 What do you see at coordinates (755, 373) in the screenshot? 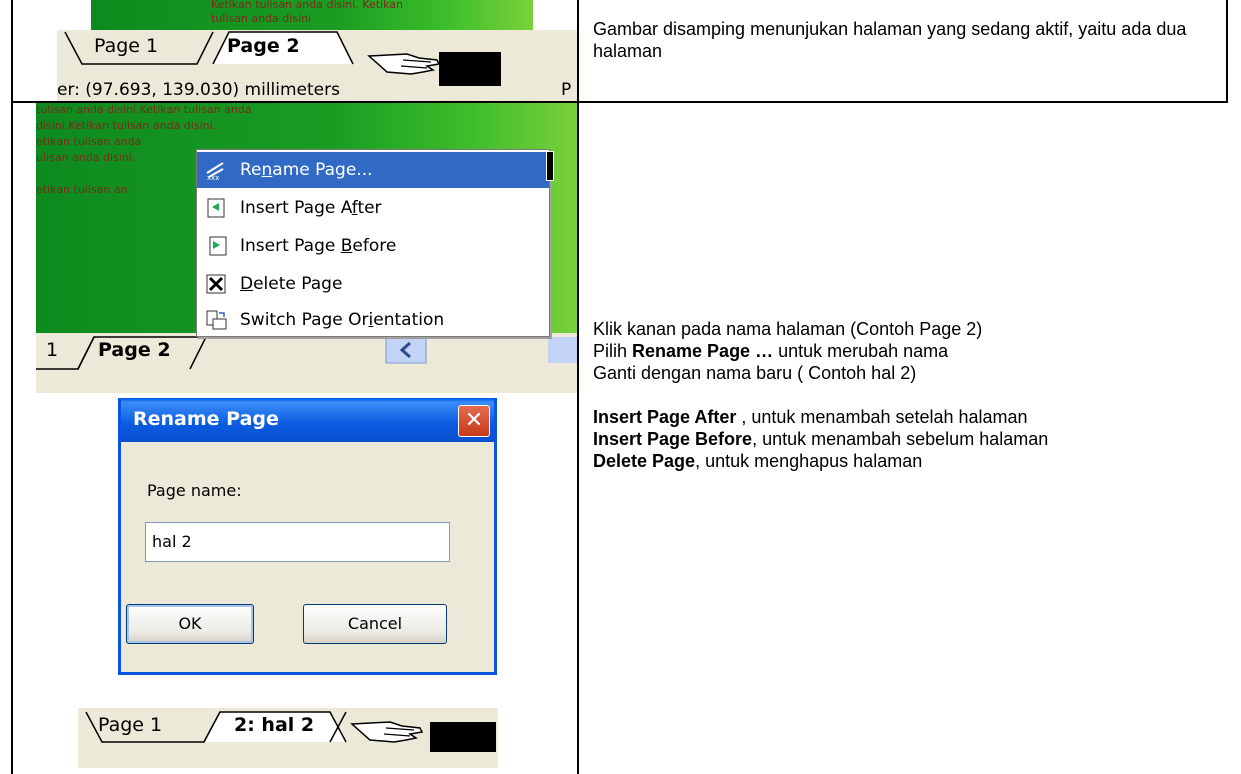
I see `instruction-line: Ganti dengan nama baru ( Contoh hal 2)` at bounding box center [755, 373].